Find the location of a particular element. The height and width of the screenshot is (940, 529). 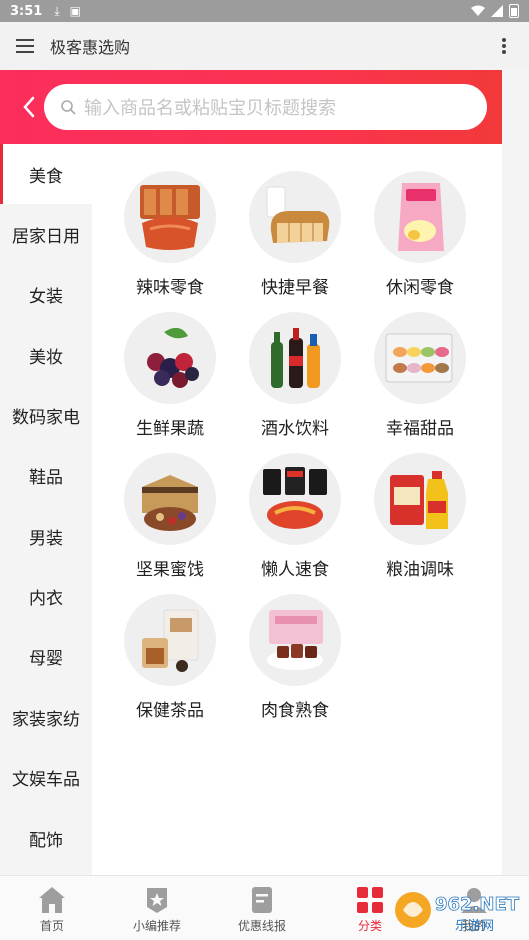

more-vertical-icon is located at coordinates (504, 46).